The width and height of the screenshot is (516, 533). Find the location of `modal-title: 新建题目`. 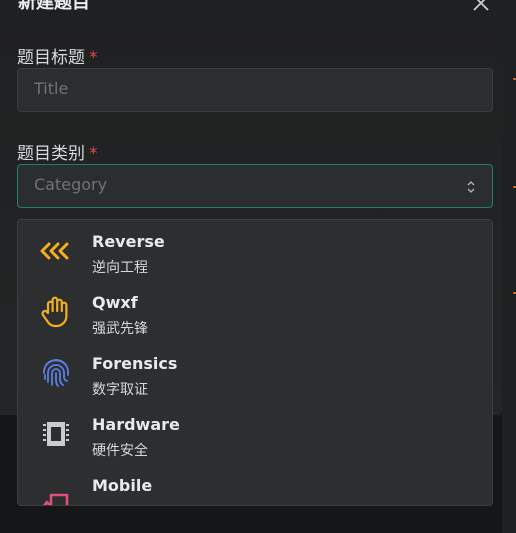

modal-title: 新建题目 is located at coordinates (54, 6).